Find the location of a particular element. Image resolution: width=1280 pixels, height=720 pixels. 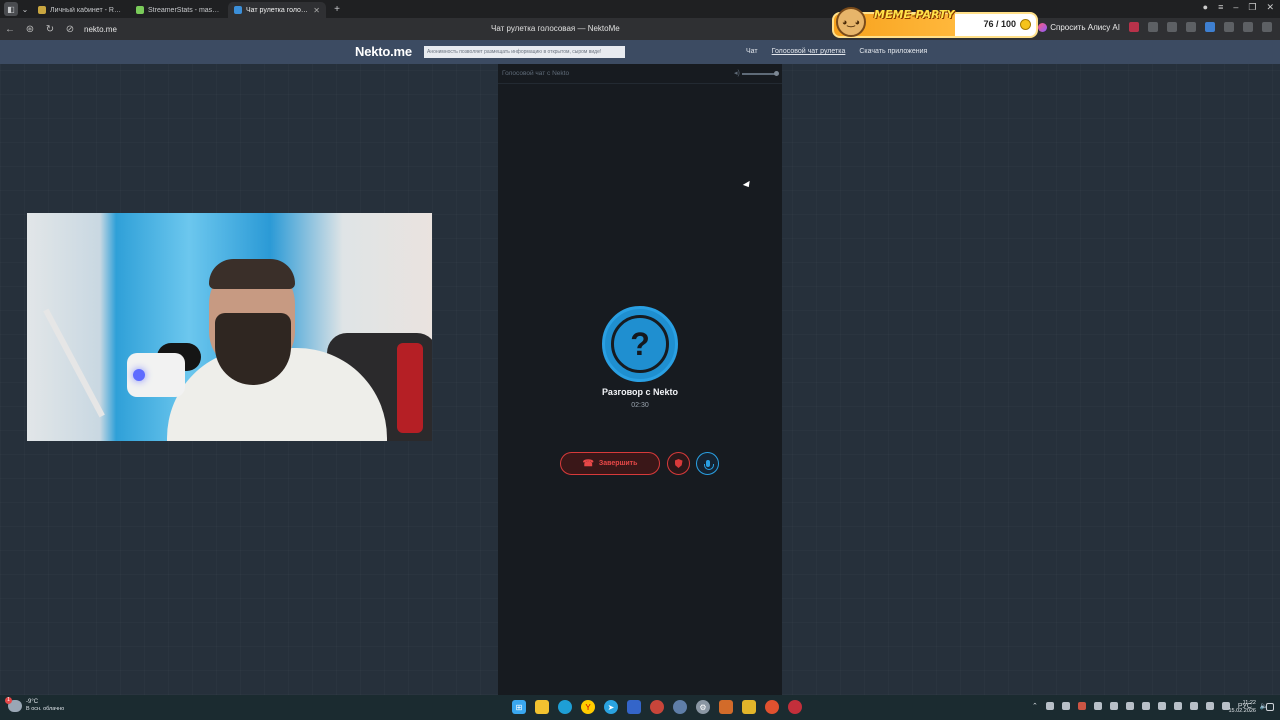

puzzle-icon is located at coordinates (1229, 27).